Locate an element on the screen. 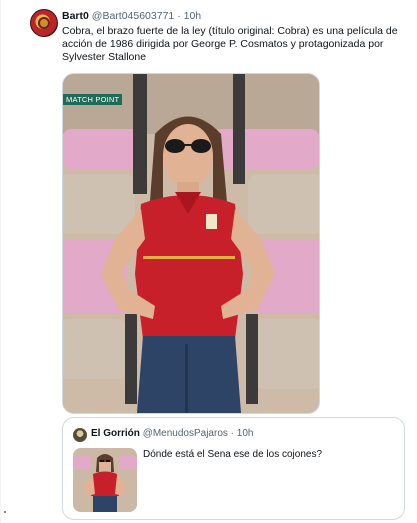  tweet-timestamp: 10h is located at coordinates (193, 16).